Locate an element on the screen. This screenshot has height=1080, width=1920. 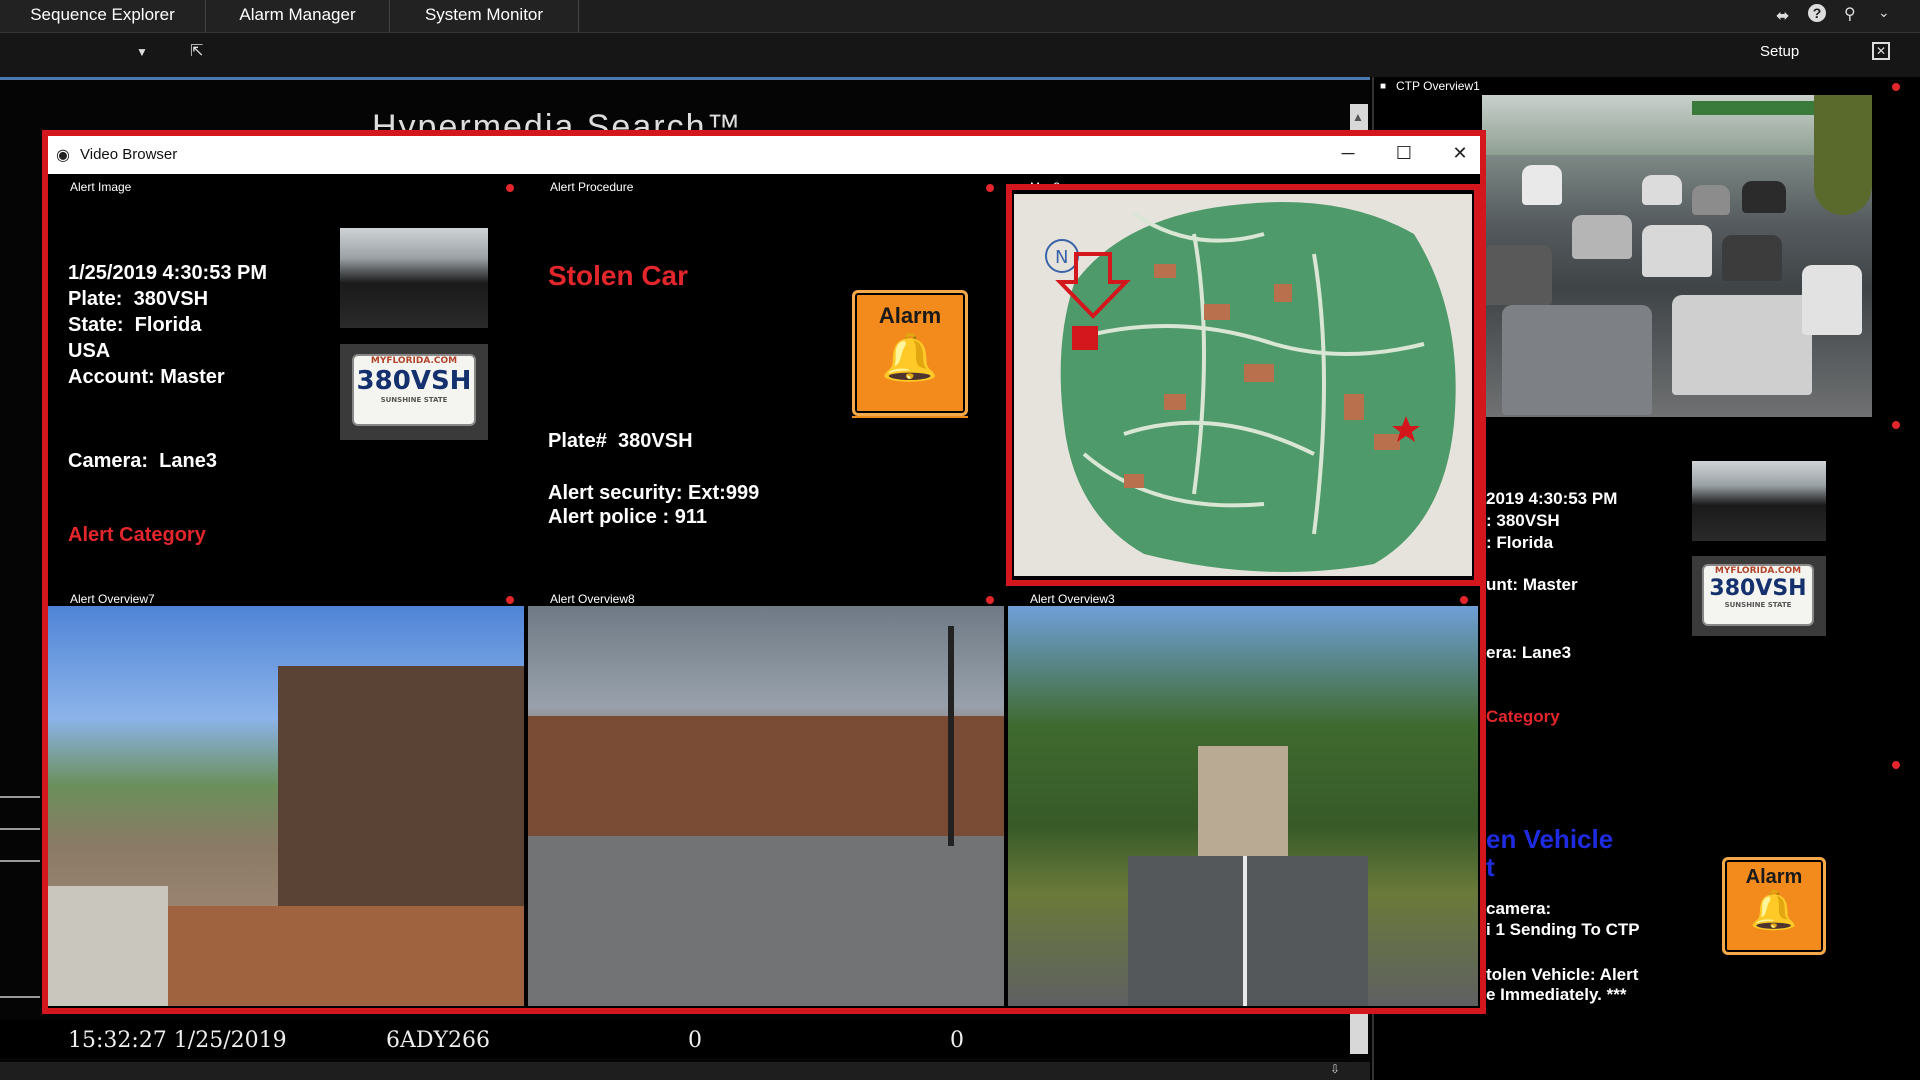
tree-foliage is located at coordinates (1843, 155).